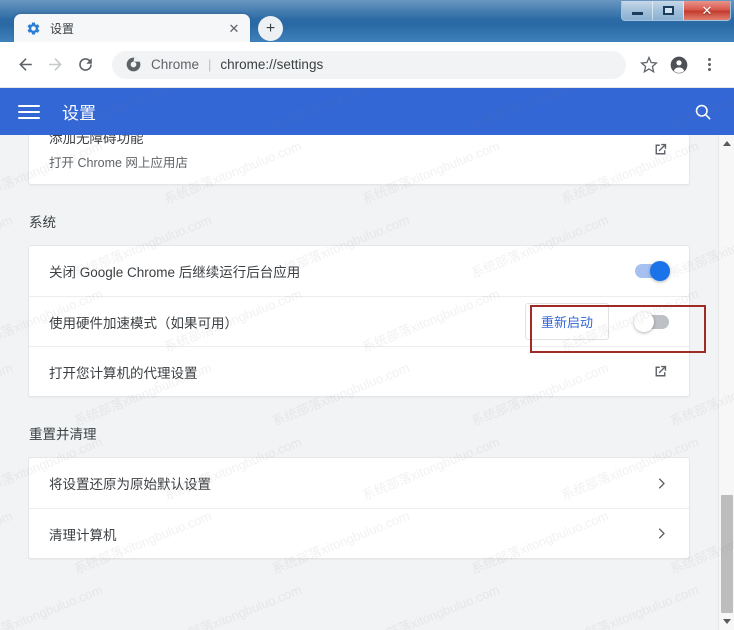  I want to click on toggle-background-apps, so click(652, 271).